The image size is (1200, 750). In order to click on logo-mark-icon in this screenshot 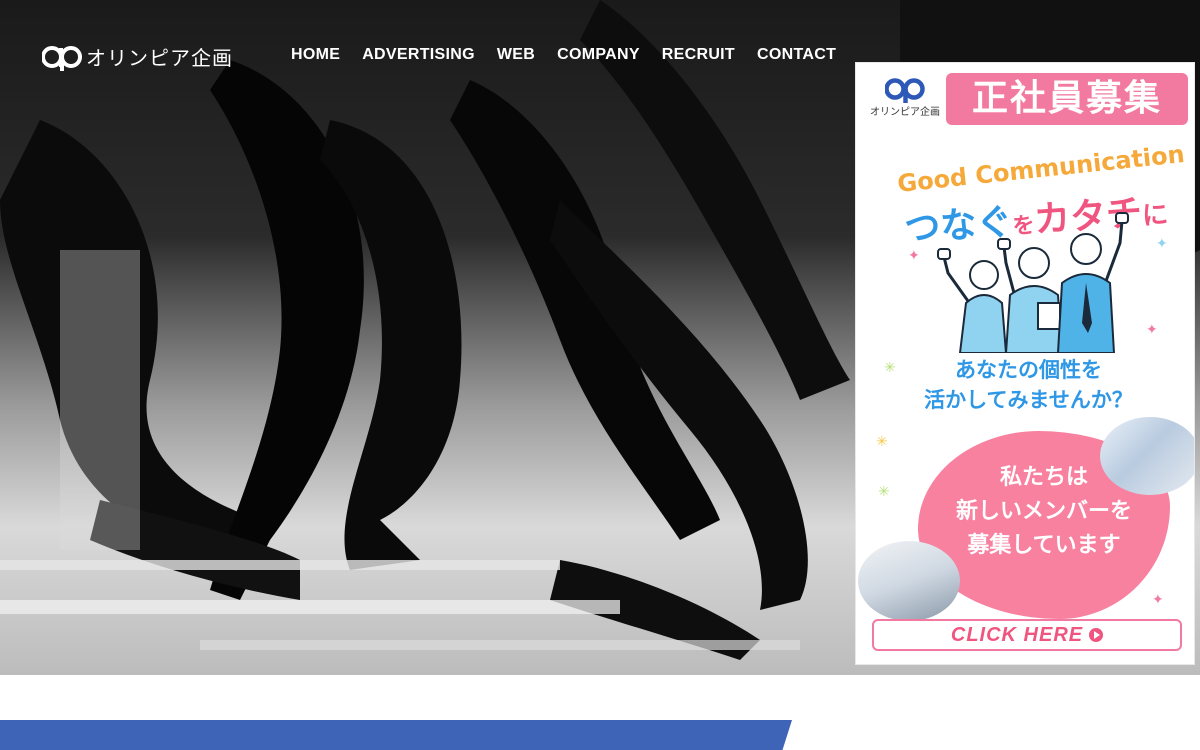, I will do `click(62, 58)`.